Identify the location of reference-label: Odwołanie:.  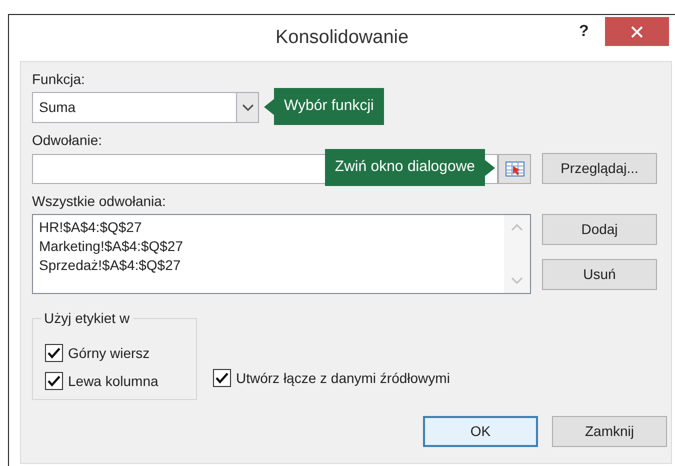
(68, 140).